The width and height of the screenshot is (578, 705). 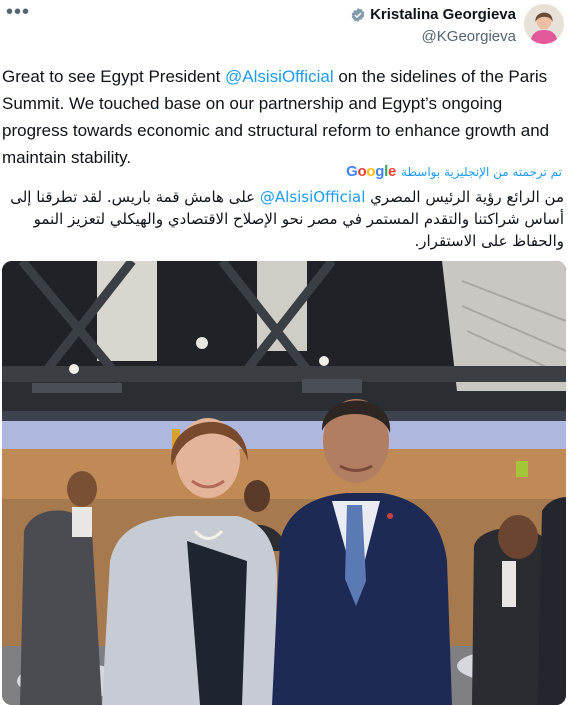 I want to click on google-logo: Google, so click(x=371, y=171).